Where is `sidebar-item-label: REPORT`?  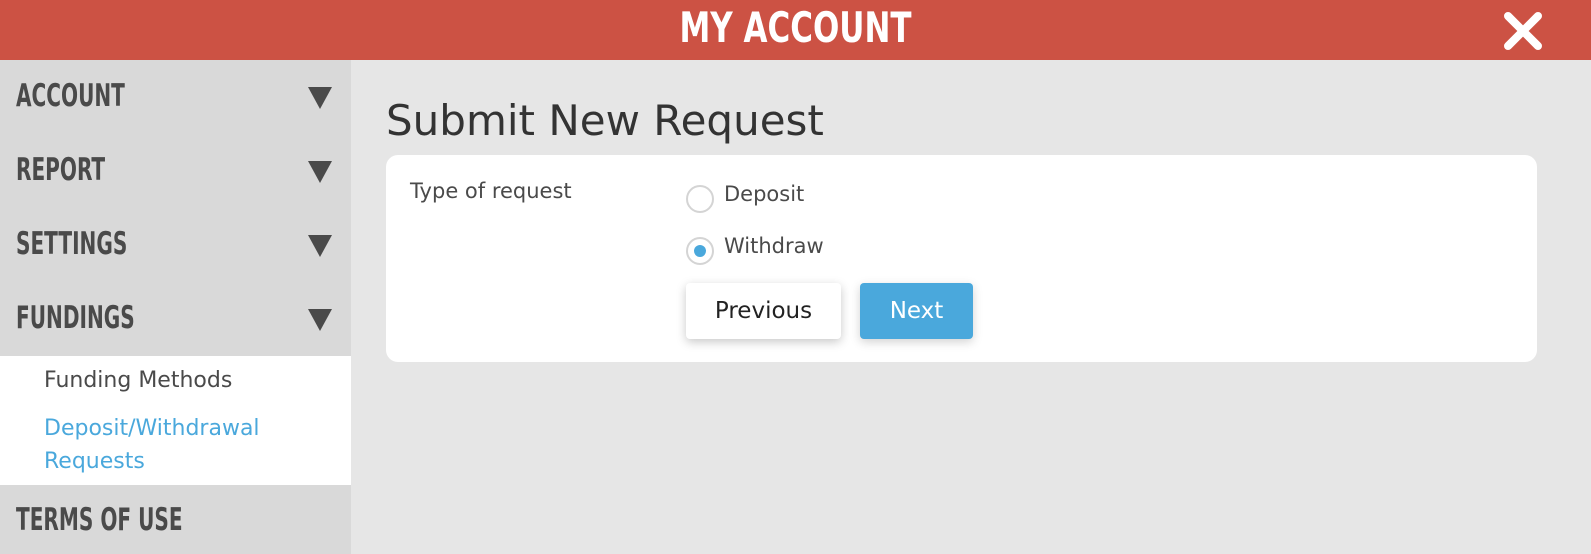
sidebar-item-label: REPORT is located at coordinates (61, 170).